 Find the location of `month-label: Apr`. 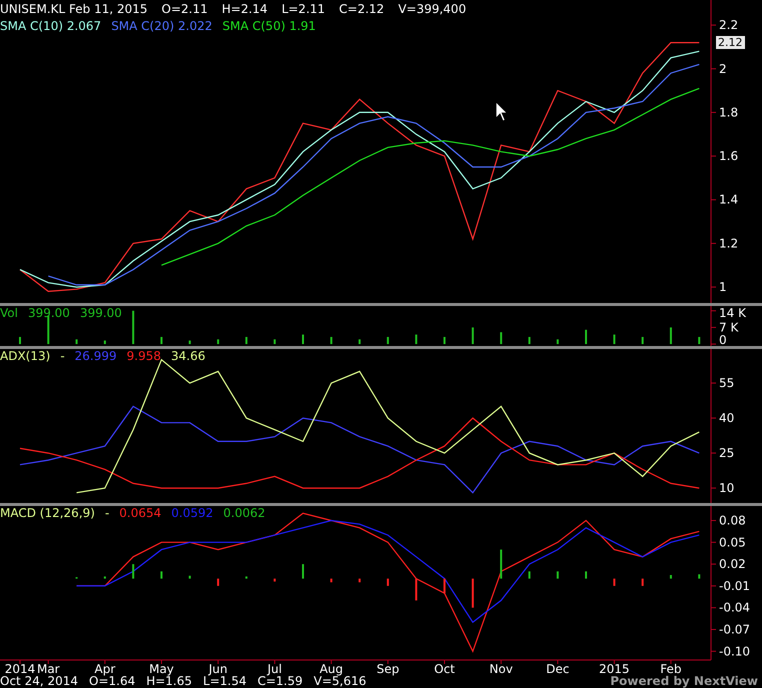

month-label: Apr is located at coordinates (105, 669).